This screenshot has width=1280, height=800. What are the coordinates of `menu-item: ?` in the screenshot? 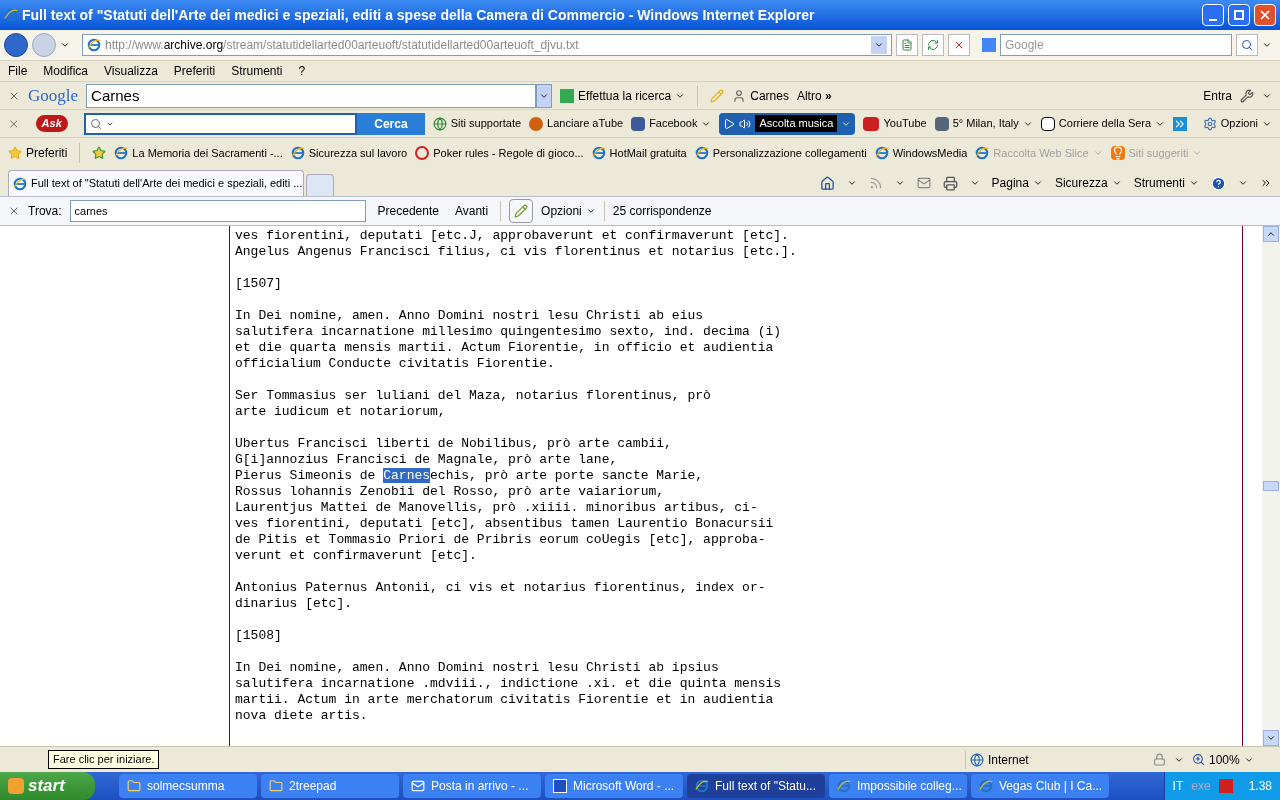 It's located at (302, 71).